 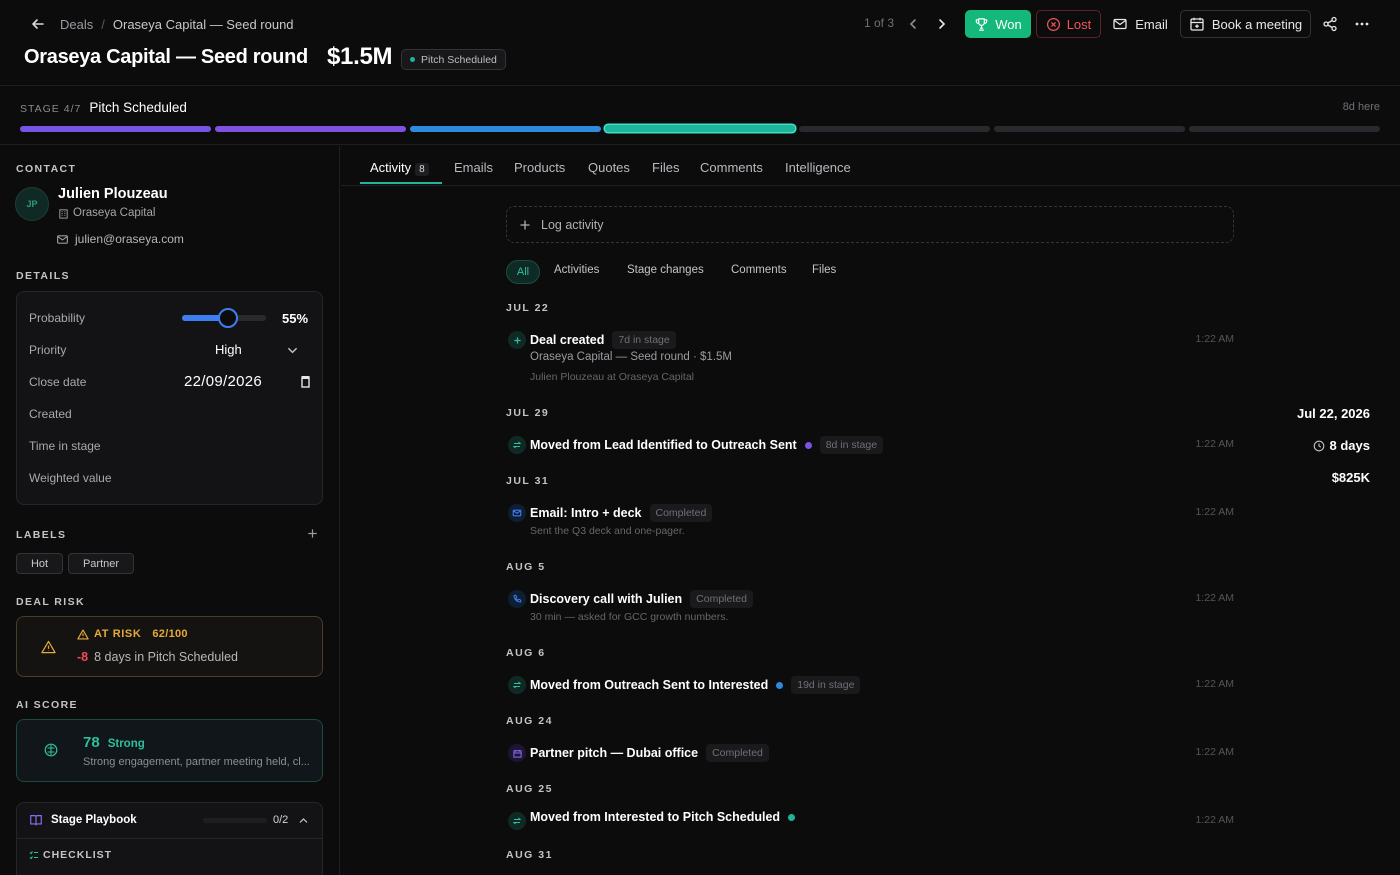 I want to click on plus-icon, so click(x=517, y=340).